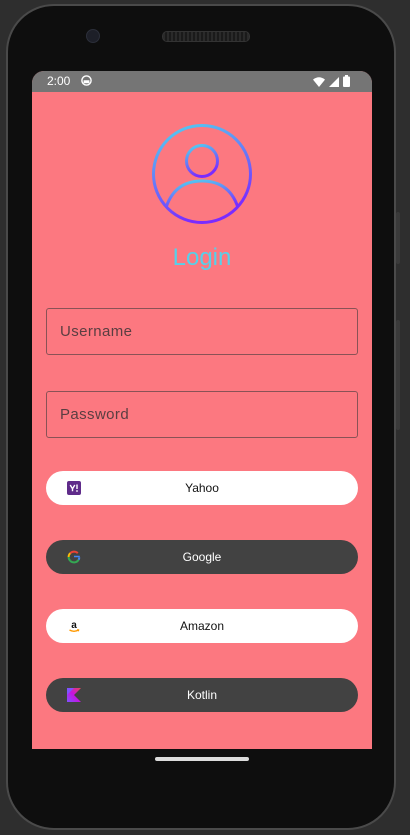  Describe the element at coordinates (202, 81) in the screenshot. I see `status-bar: 2:00` at that location.